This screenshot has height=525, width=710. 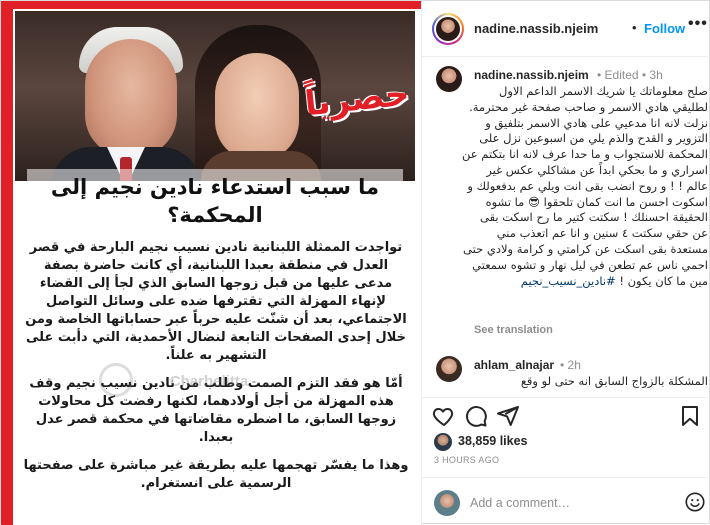 What do you see at coordinates (664, 28) in the screenshot?
I see `follow-button: Follow` at bounding box center [664, 28].